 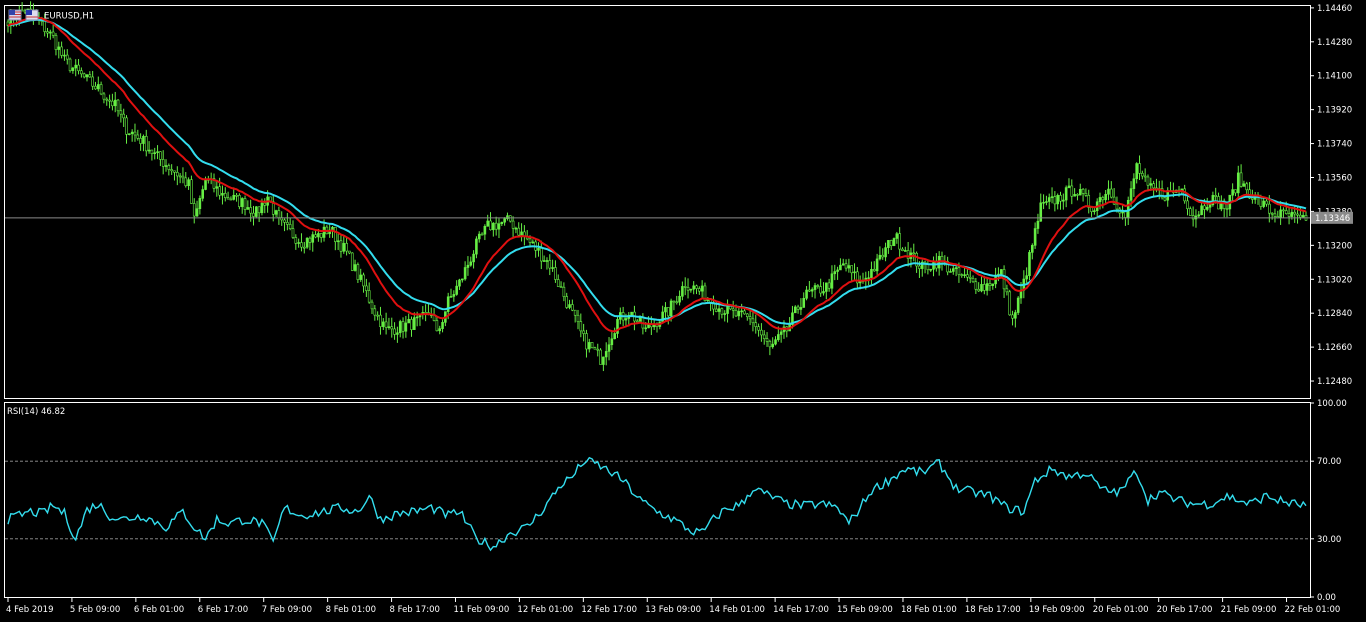 I want to click on price-tick-label: 1.13920, so click(x=1334, y=111).